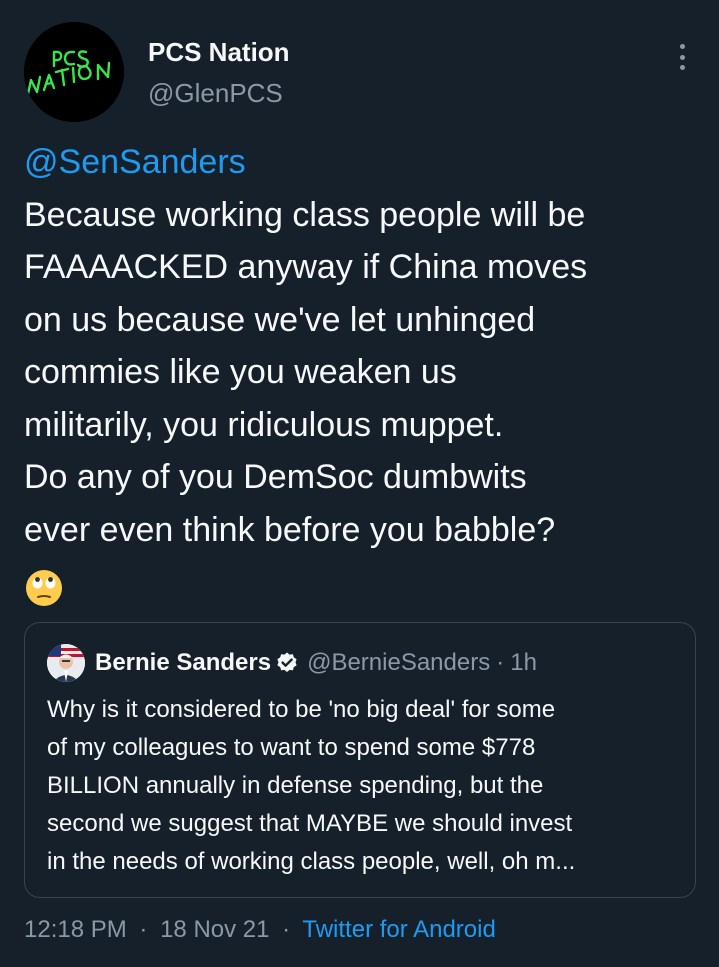  Describe the element at coordinates (219, 93) in the screenshot. I see `author-handle: @GlenPCS` at that location.